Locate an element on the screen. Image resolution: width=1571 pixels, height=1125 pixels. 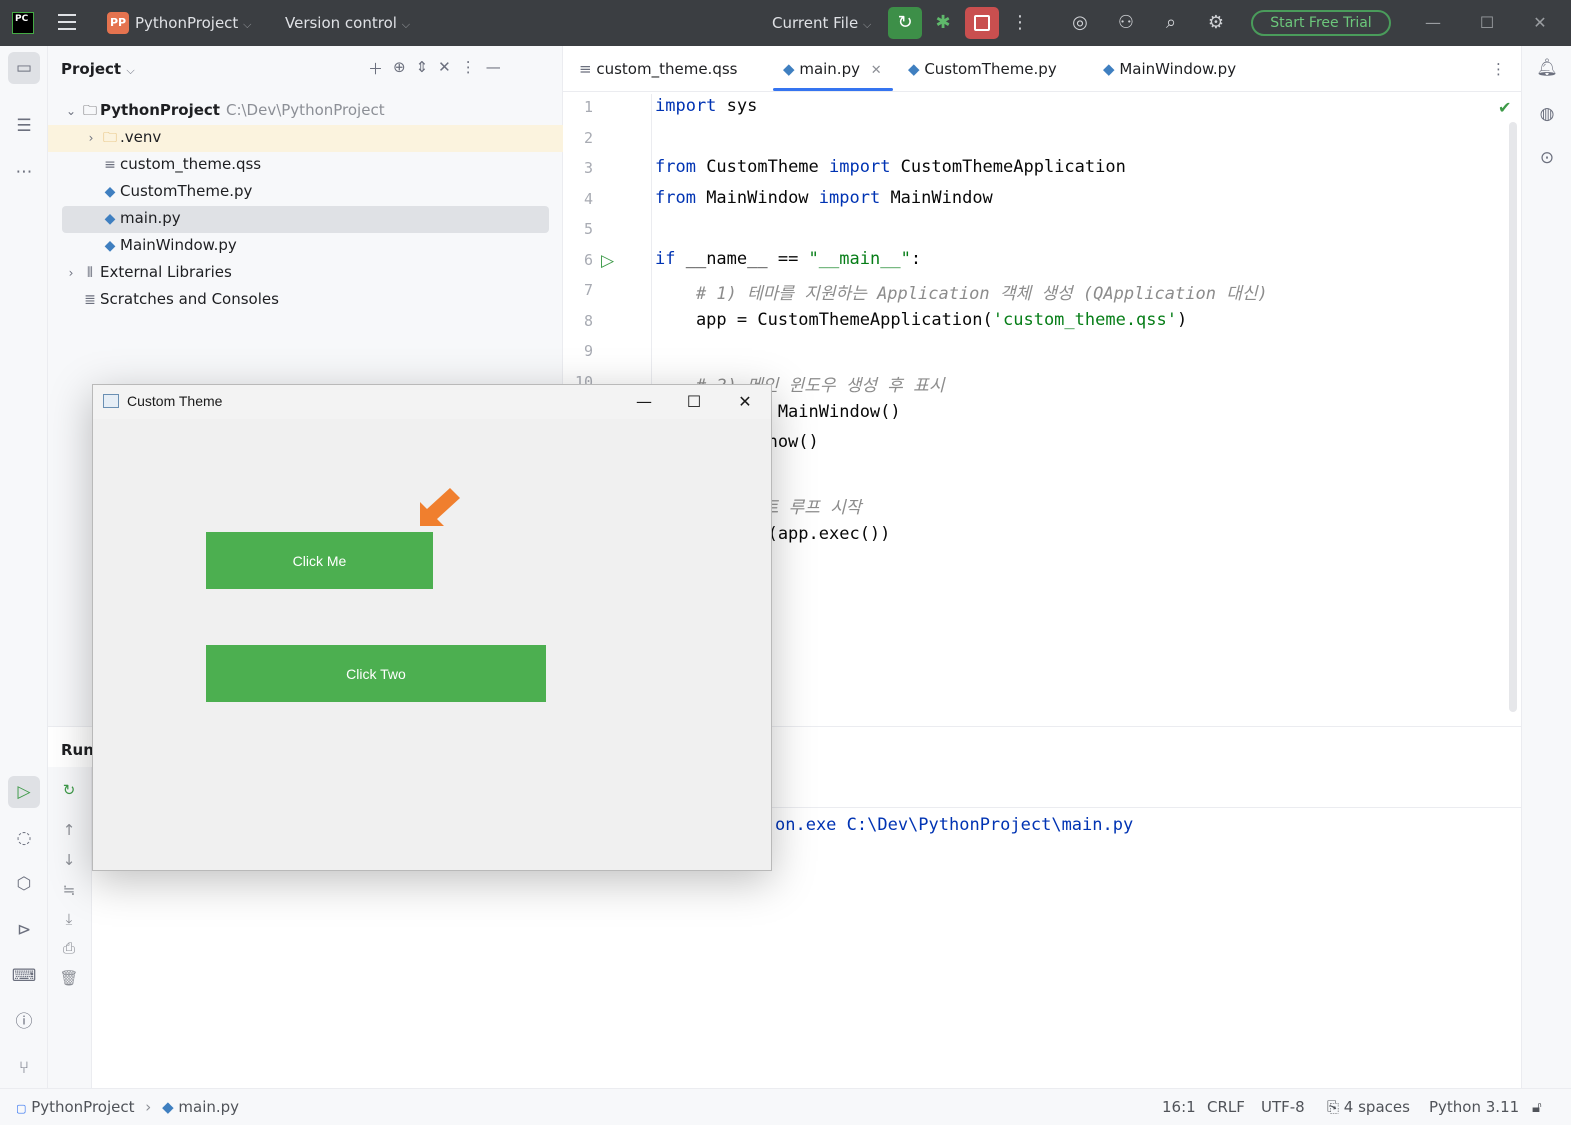
ai-chat-icon: ◍ is located at coordinates (1547, 117).